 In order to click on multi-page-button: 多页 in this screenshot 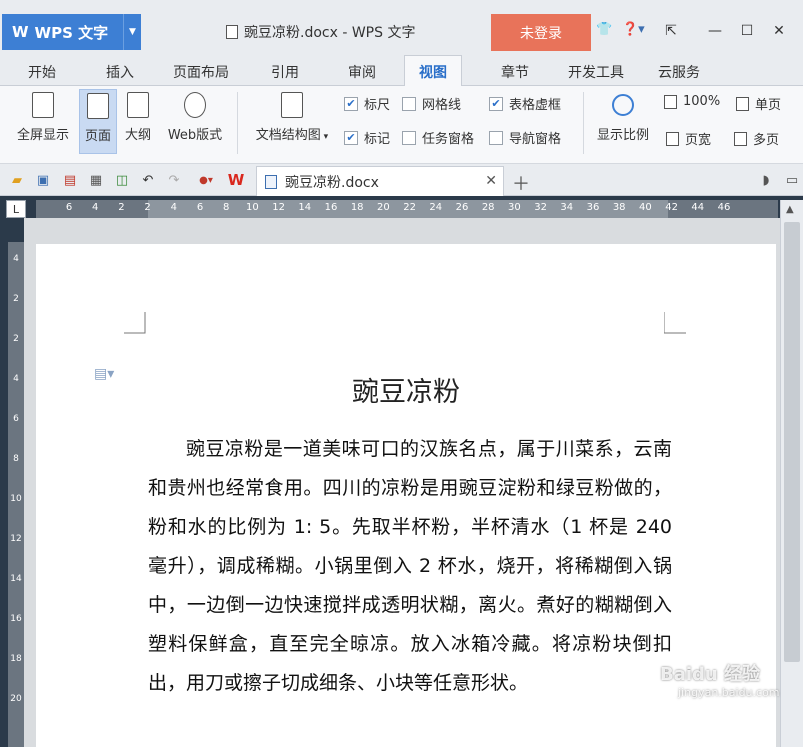, I will do `click(756, 138)`.